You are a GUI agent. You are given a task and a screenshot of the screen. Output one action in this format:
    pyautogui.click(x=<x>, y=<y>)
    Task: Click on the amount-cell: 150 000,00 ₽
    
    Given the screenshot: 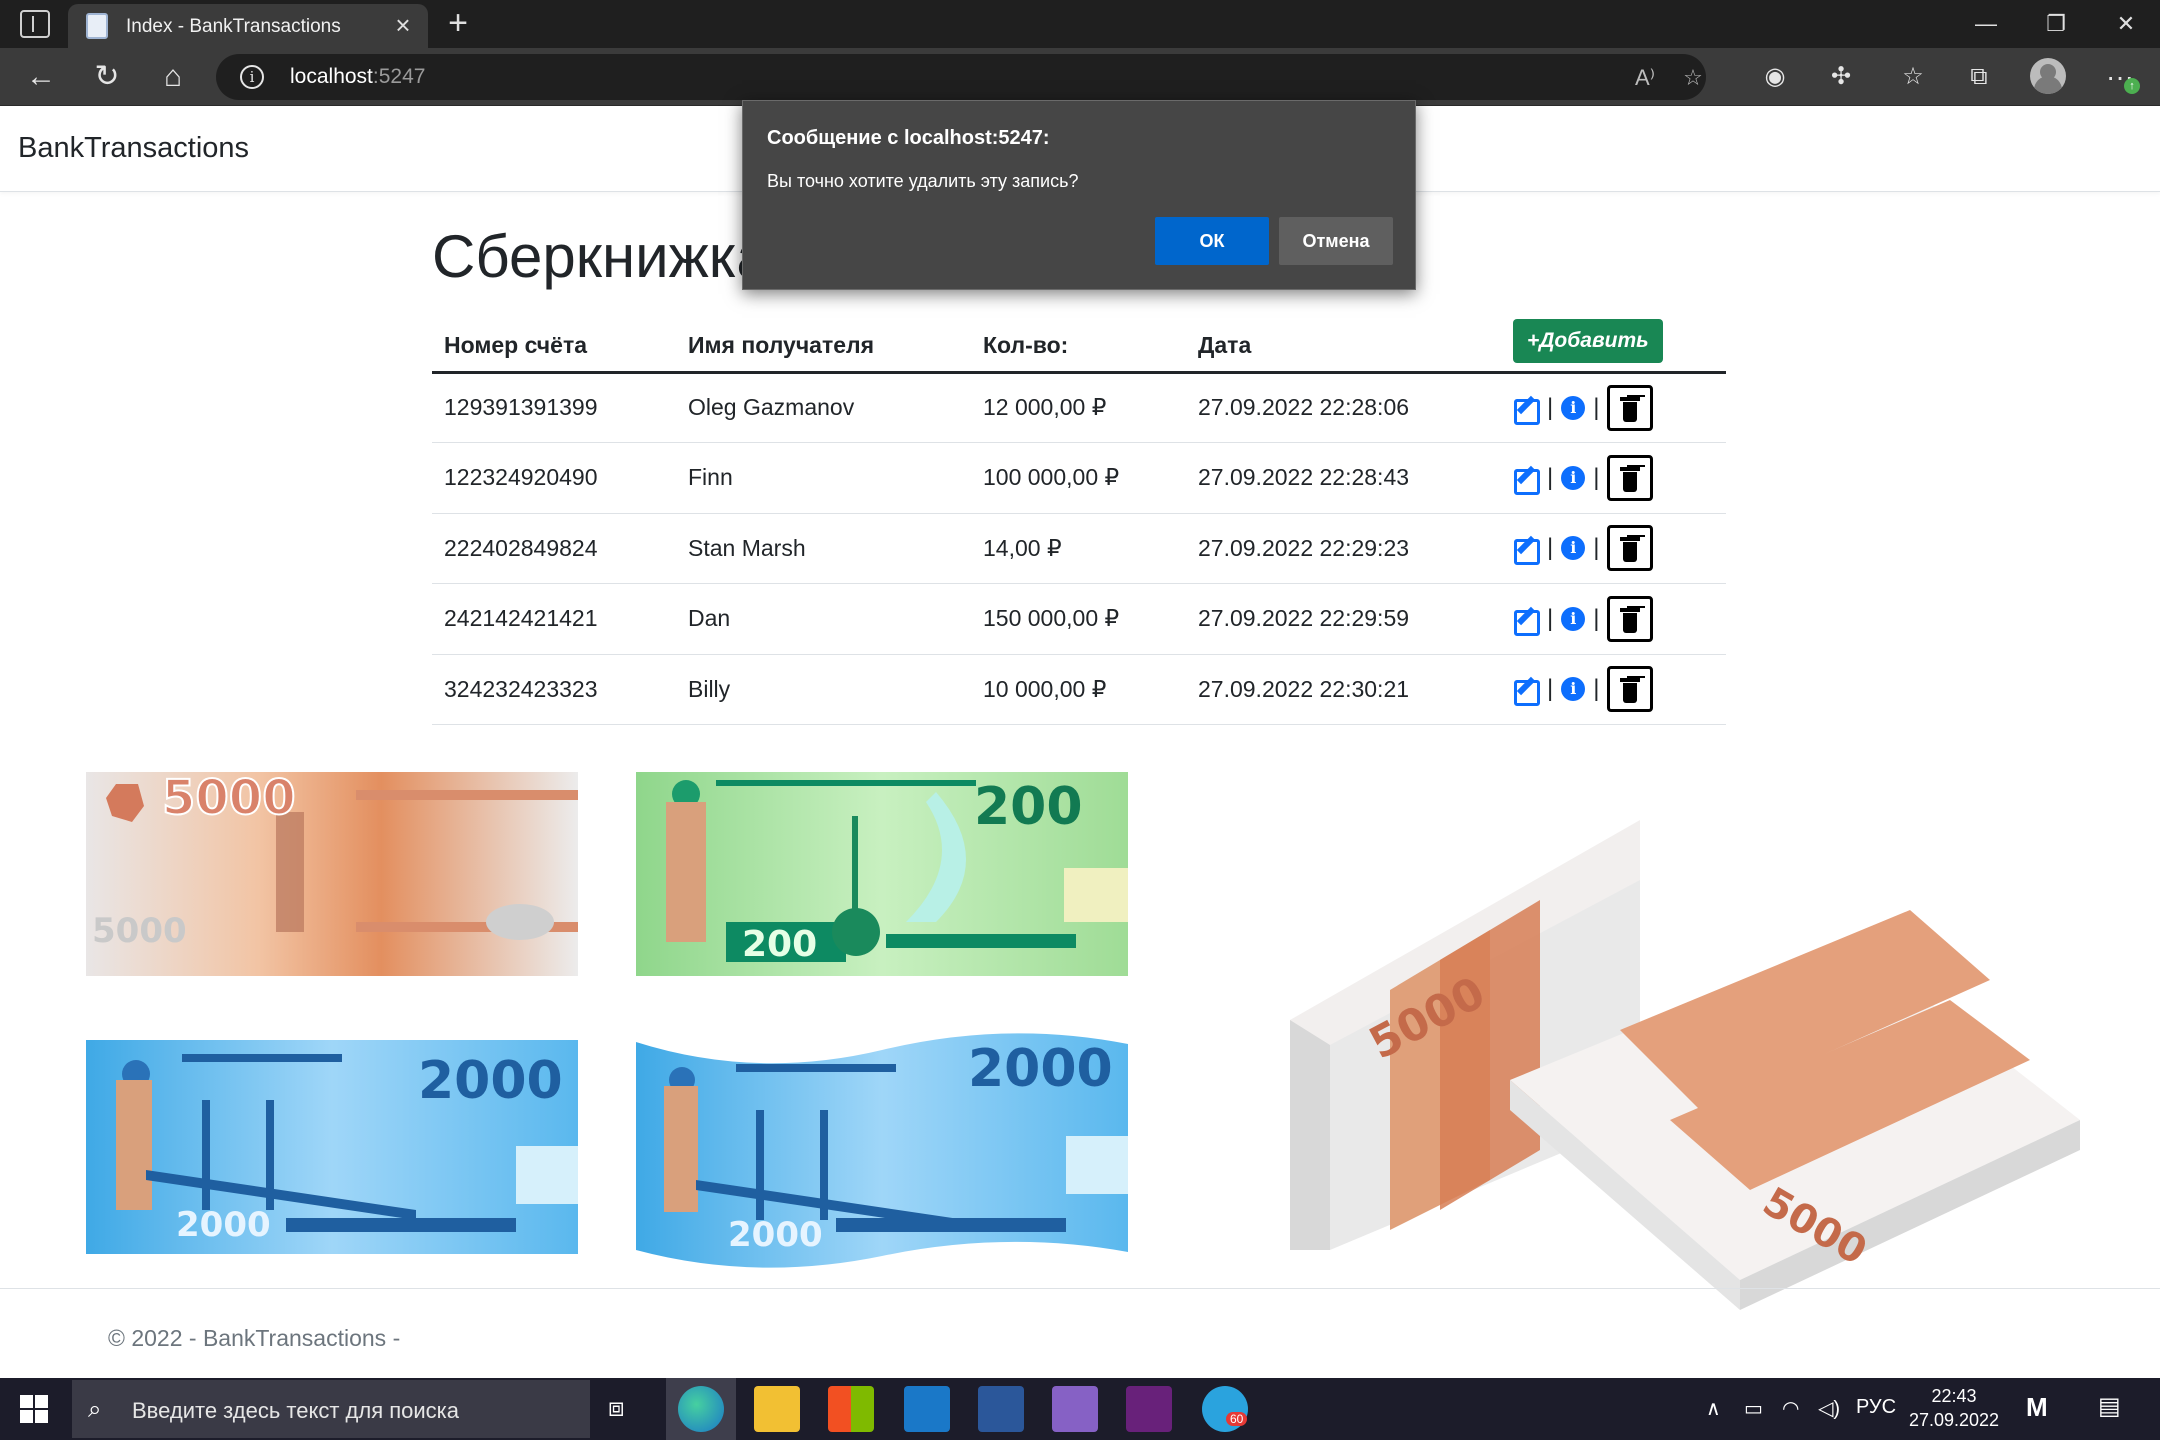 What is the action you would take?
    pyautogui.click(x=1078, y=619)
    